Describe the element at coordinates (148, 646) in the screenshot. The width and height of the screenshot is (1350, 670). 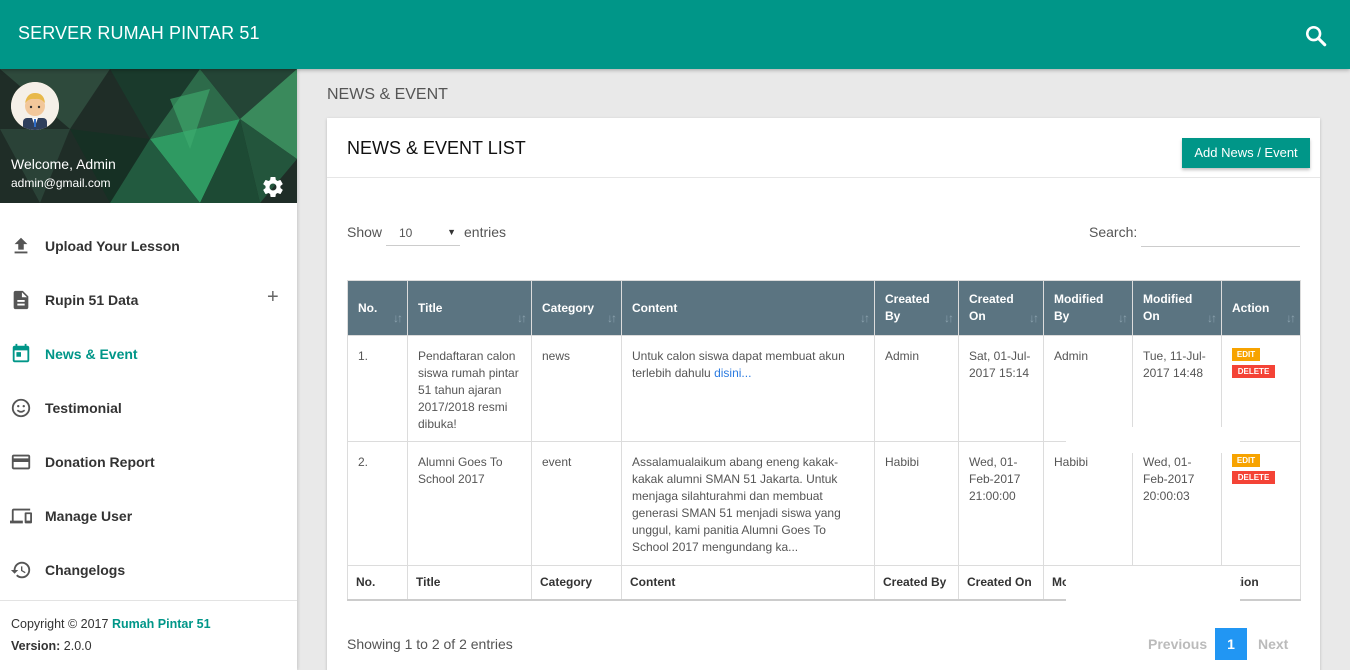
I see `version: Version: 2.0.0` at that location.